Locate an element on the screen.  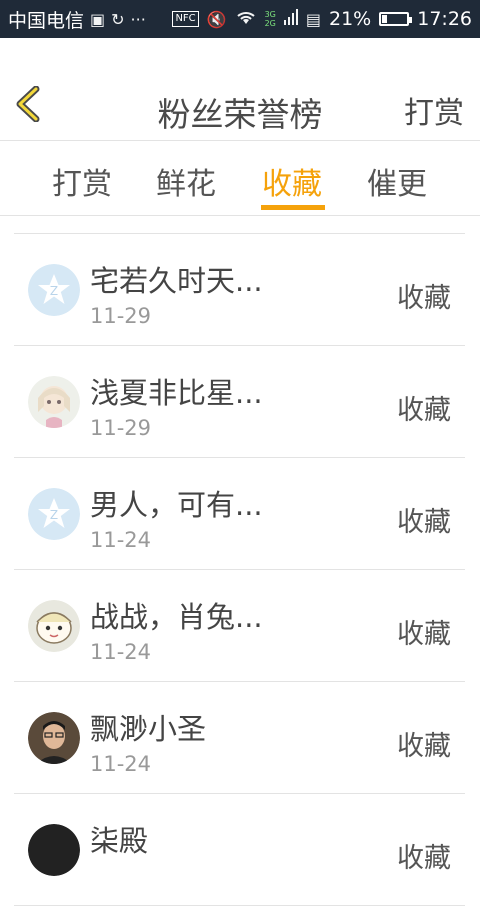
list-item: 战战，肖兔... 11-24 收藏 is located at coordinates (239, 626).